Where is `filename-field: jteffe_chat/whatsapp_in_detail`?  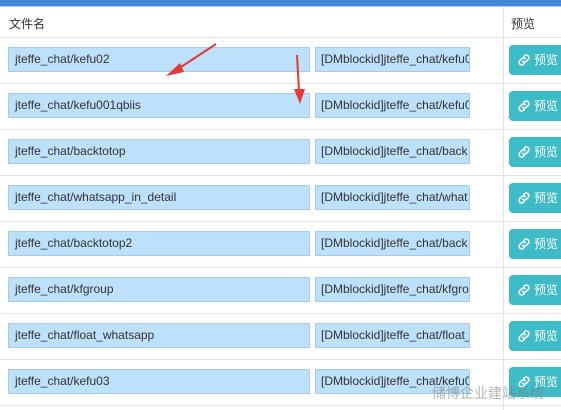
filename-field: jteffe_chat/whatsapp_in_detail is located at coordinates (159, 197).